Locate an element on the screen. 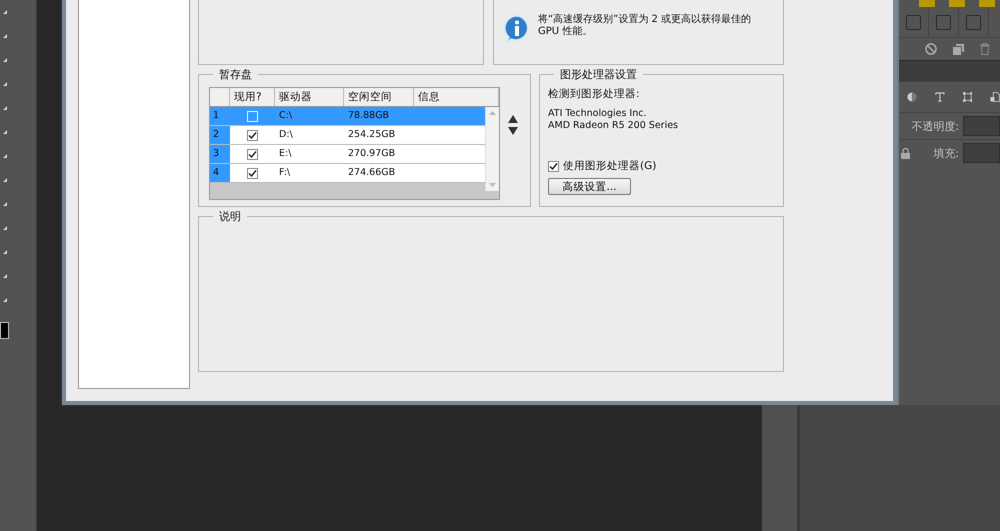 The image size is (1000, 531). detected-label: 检测到图形处理器: is located at coordinates (594, 94).